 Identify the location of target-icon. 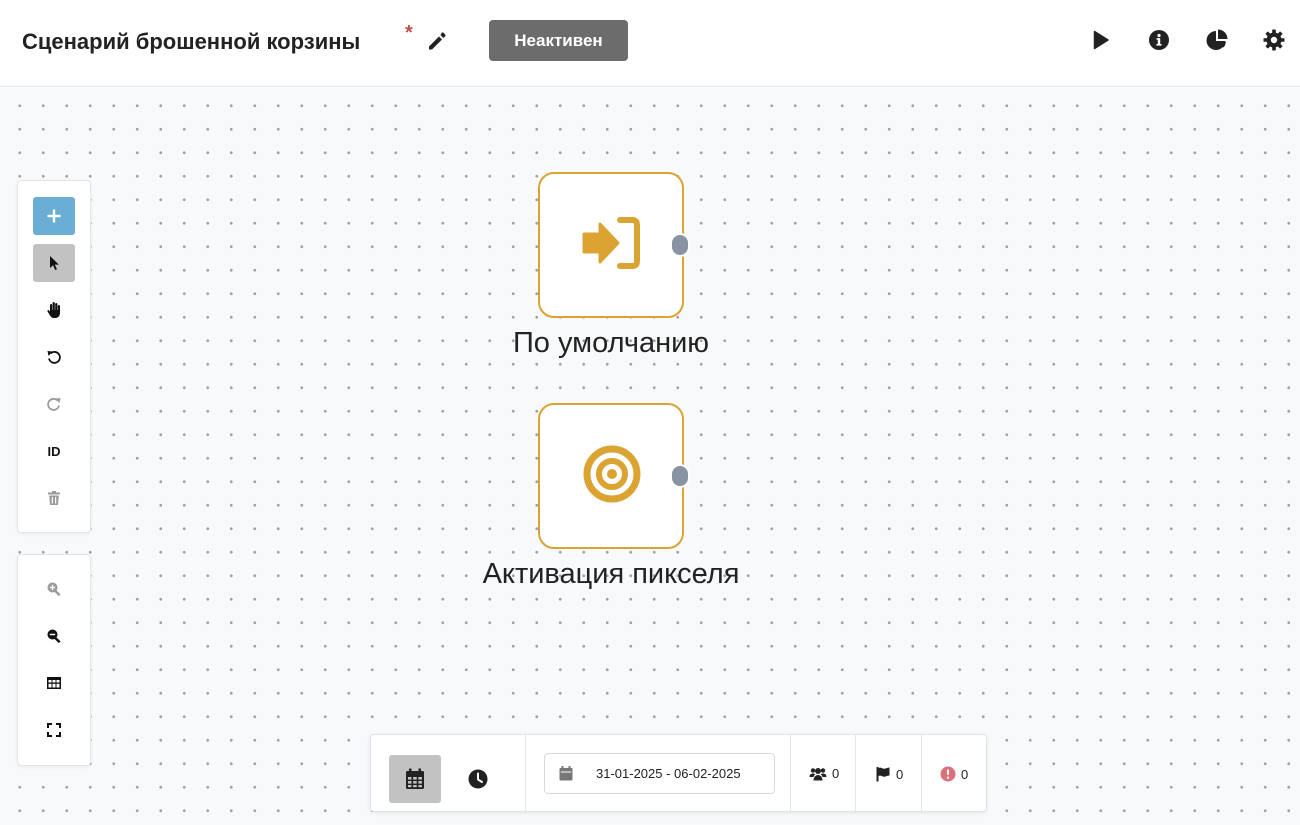
(612, 474).